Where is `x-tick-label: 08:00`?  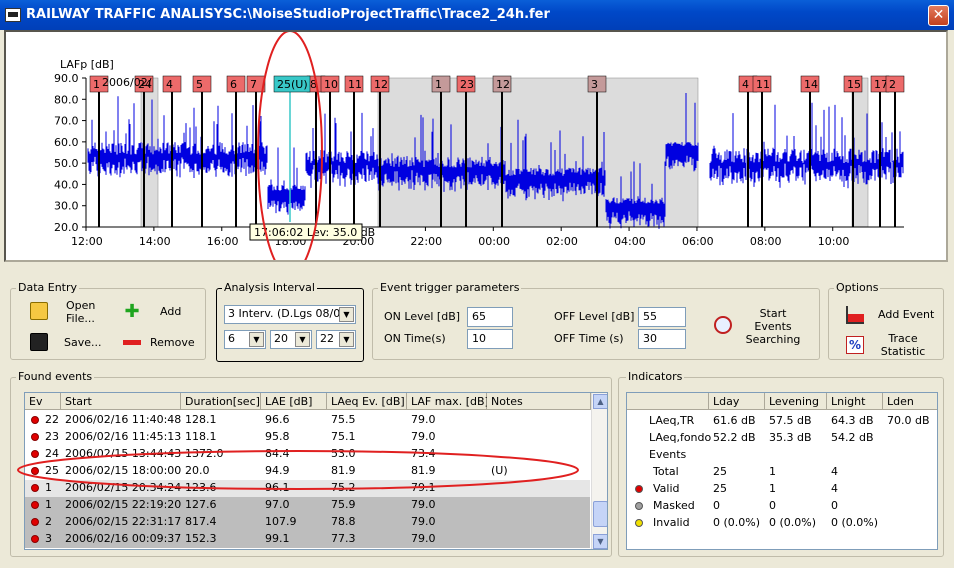
x-tick-label: 08:00 is located at coordinates (766, 241).